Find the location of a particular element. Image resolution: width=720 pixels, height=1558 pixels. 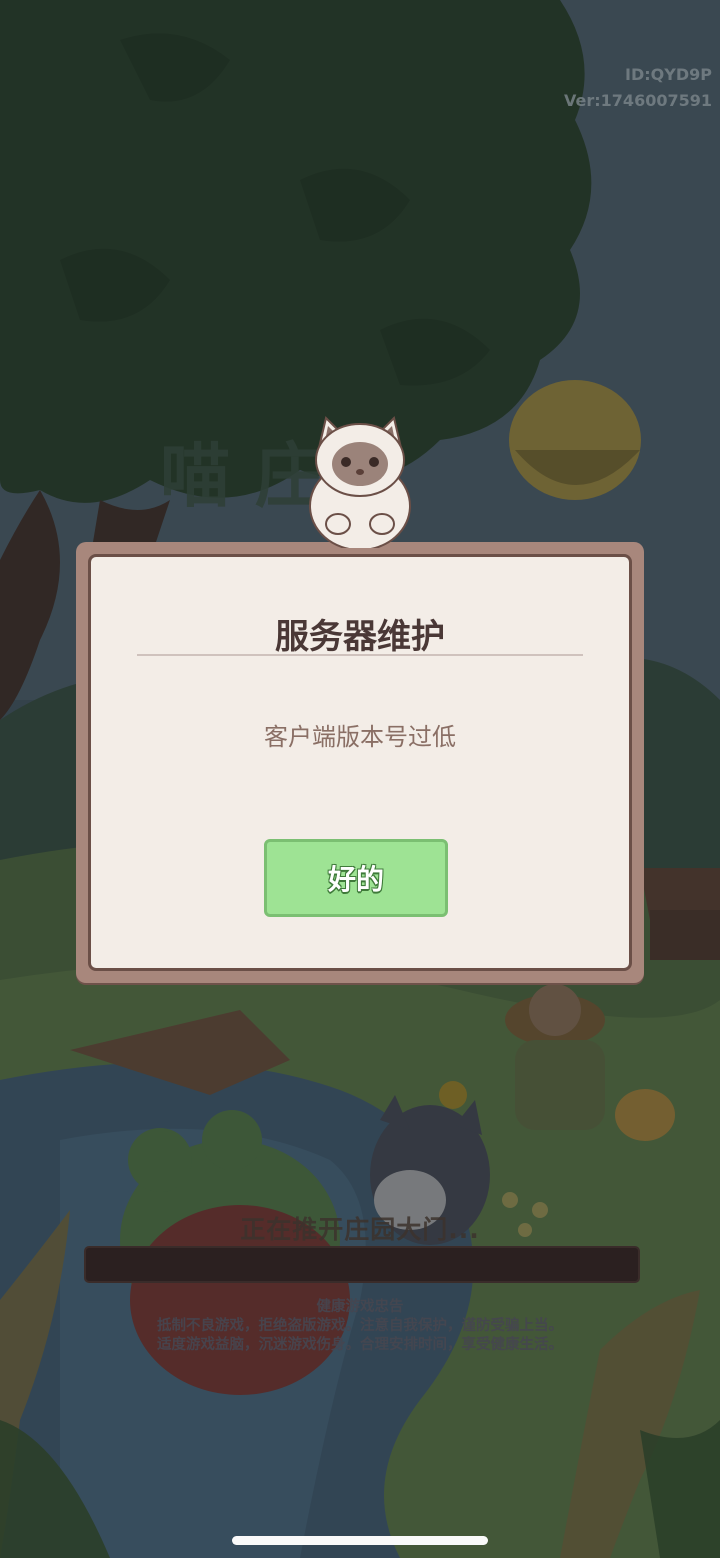

dialog-message: 客户端版本号过低 is located at coordinates (360, 737).